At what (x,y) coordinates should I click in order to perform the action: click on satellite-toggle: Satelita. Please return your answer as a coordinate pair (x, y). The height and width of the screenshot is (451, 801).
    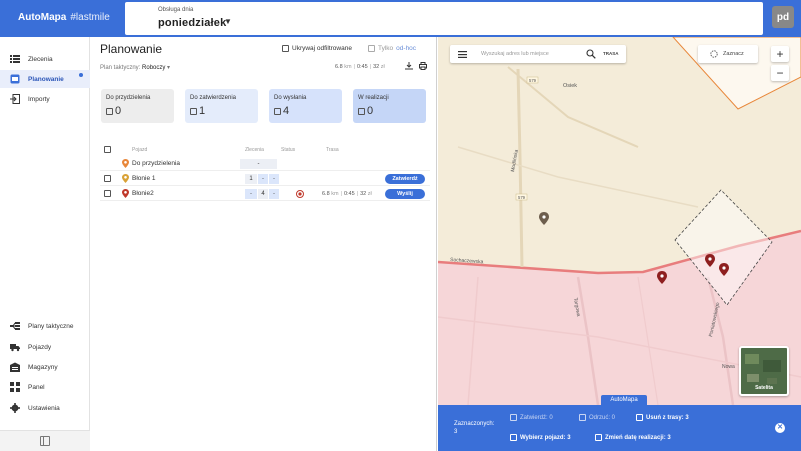
    Looking at the image, I should click on (764, 371).